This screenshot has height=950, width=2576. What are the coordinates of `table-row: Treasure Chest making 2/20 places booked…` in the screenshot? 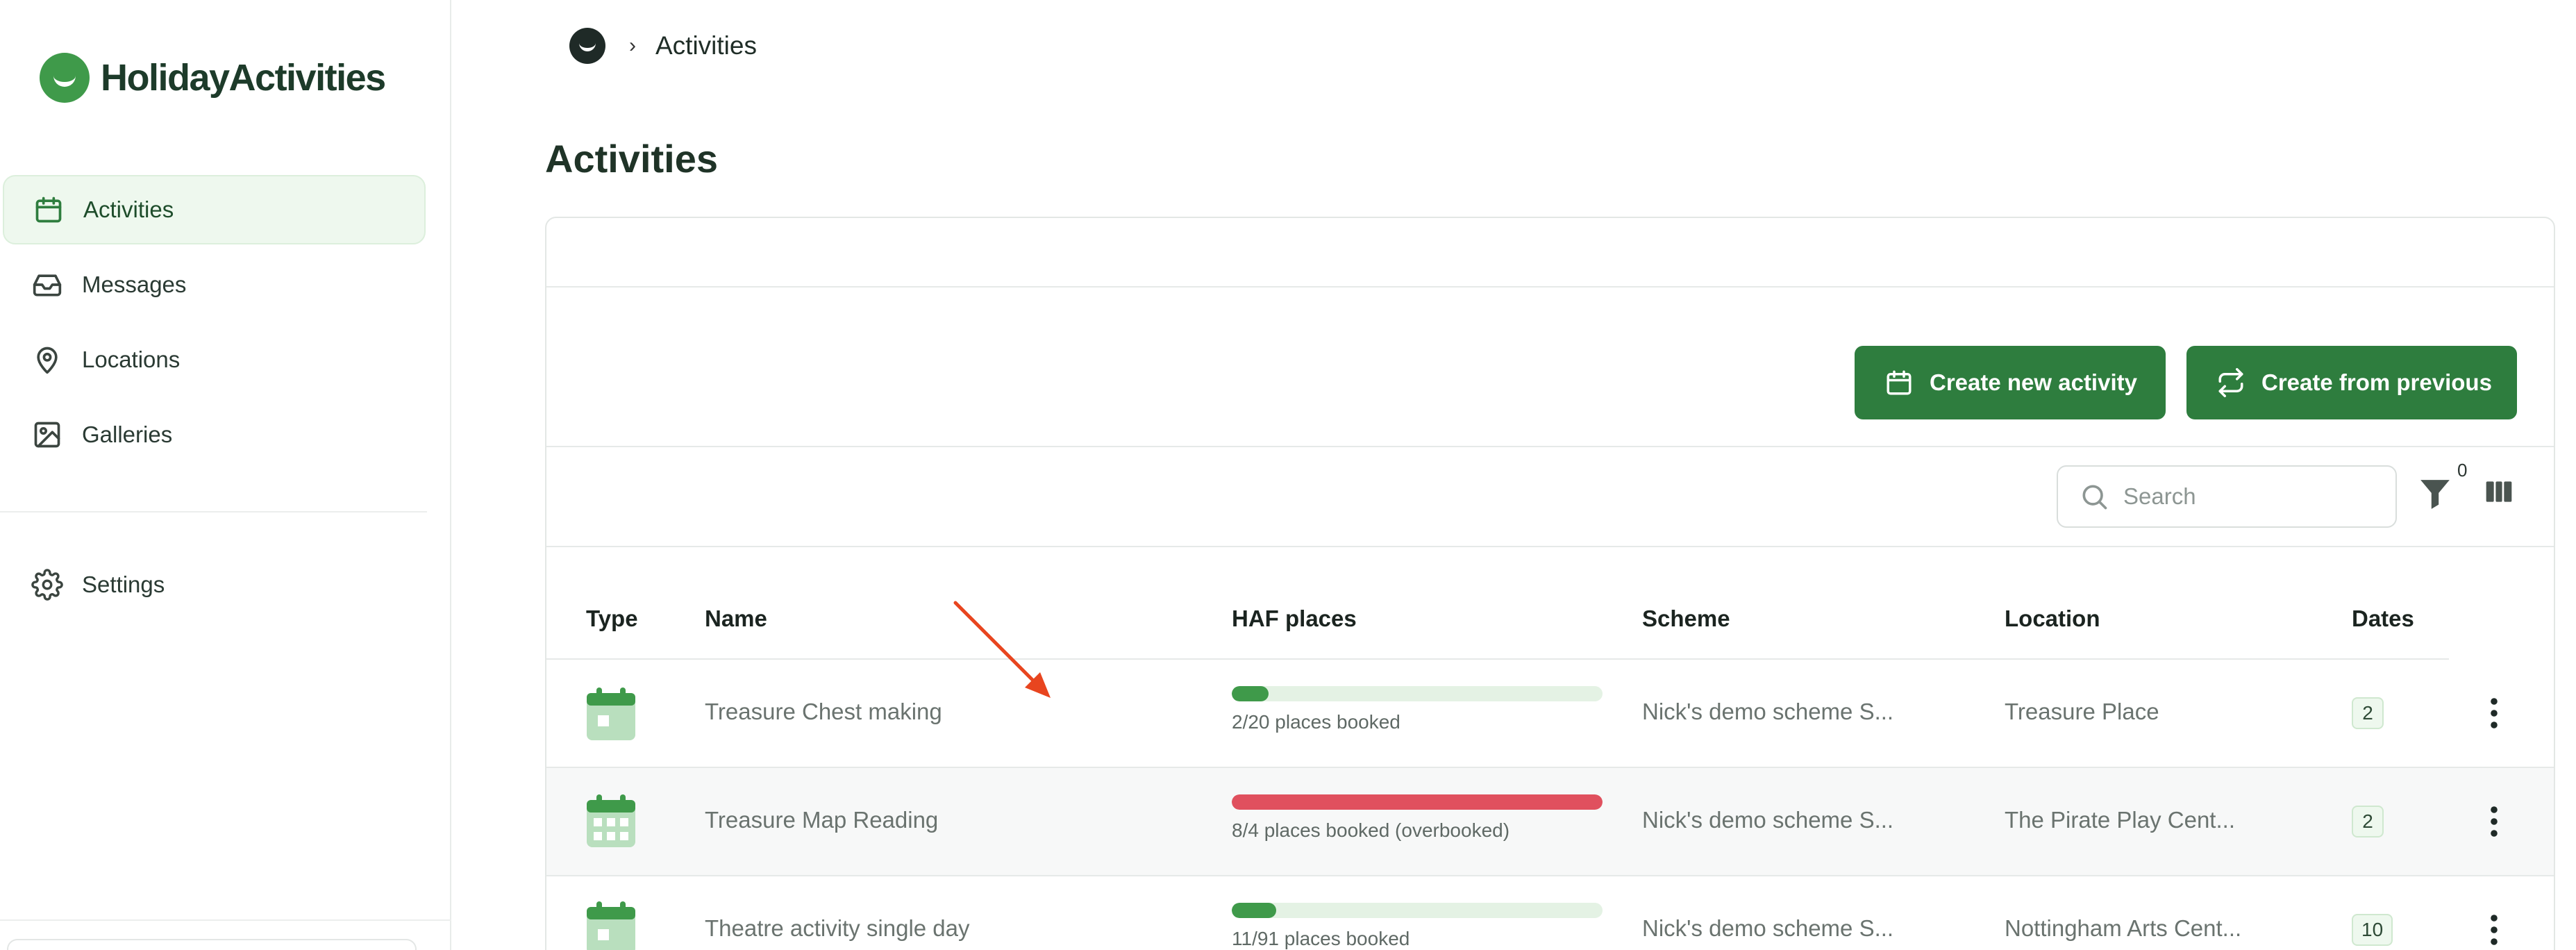 It's located at (1550, 713).